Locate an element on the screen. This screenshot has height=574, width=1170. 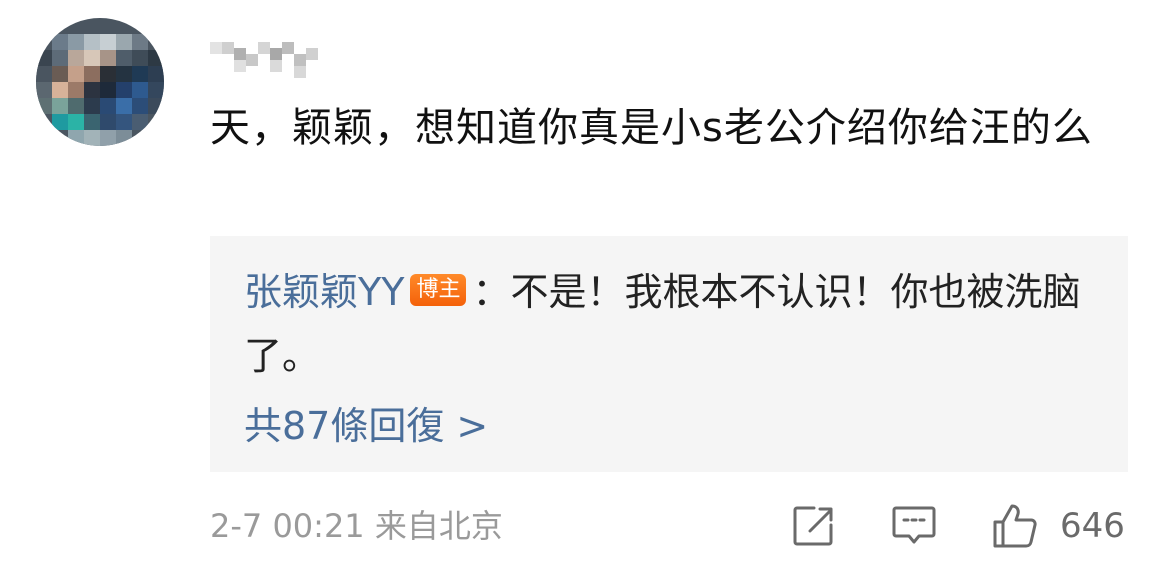
thumbs-up-icon is located at coordinates (1015, 526).